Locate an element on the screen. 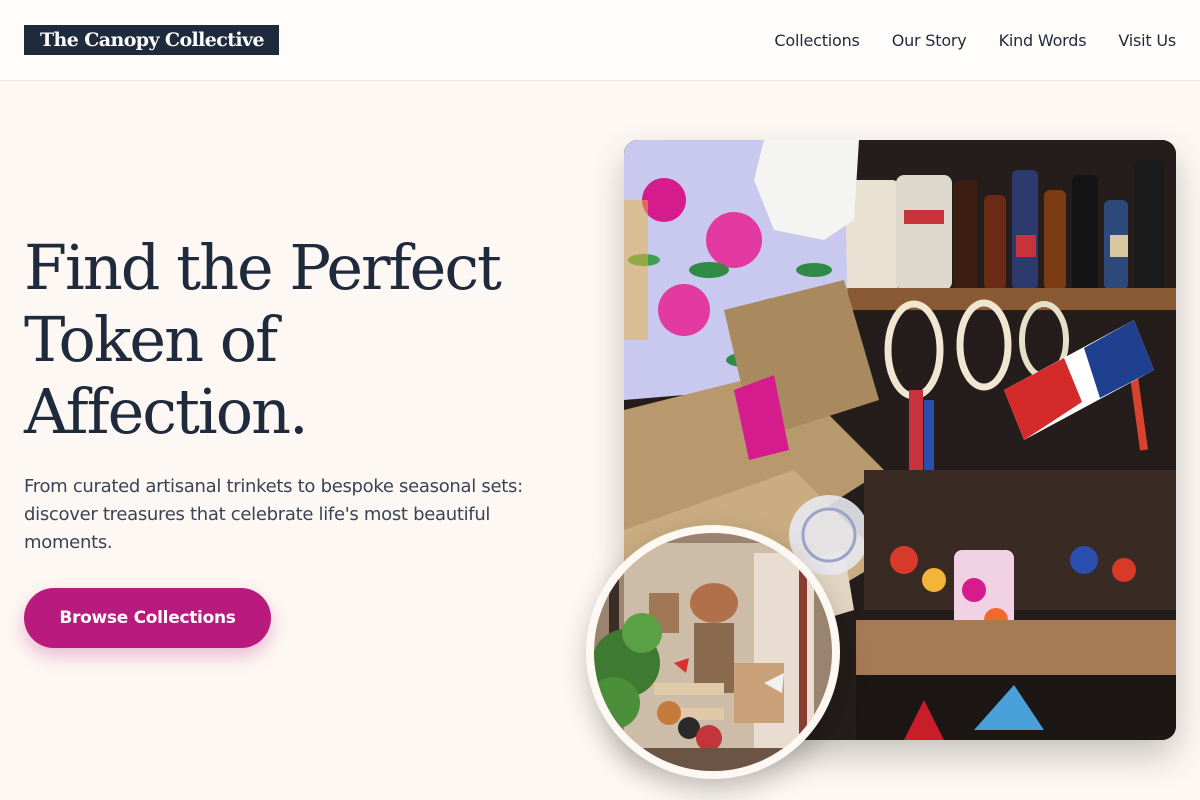 The height and width of the screenshot is (800, 1200). storefront-inset-frame is located at coordinates (713, 652).